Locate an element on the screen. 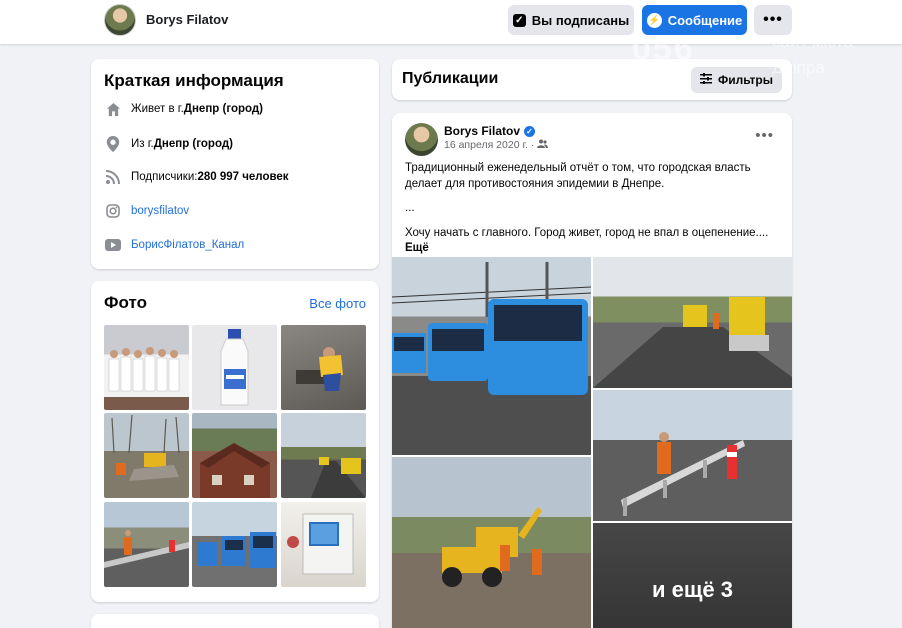 Image resolution: width=902 pixels, height=628 pixels. filters-label: Фильтры is located at coordinates (745, 80).